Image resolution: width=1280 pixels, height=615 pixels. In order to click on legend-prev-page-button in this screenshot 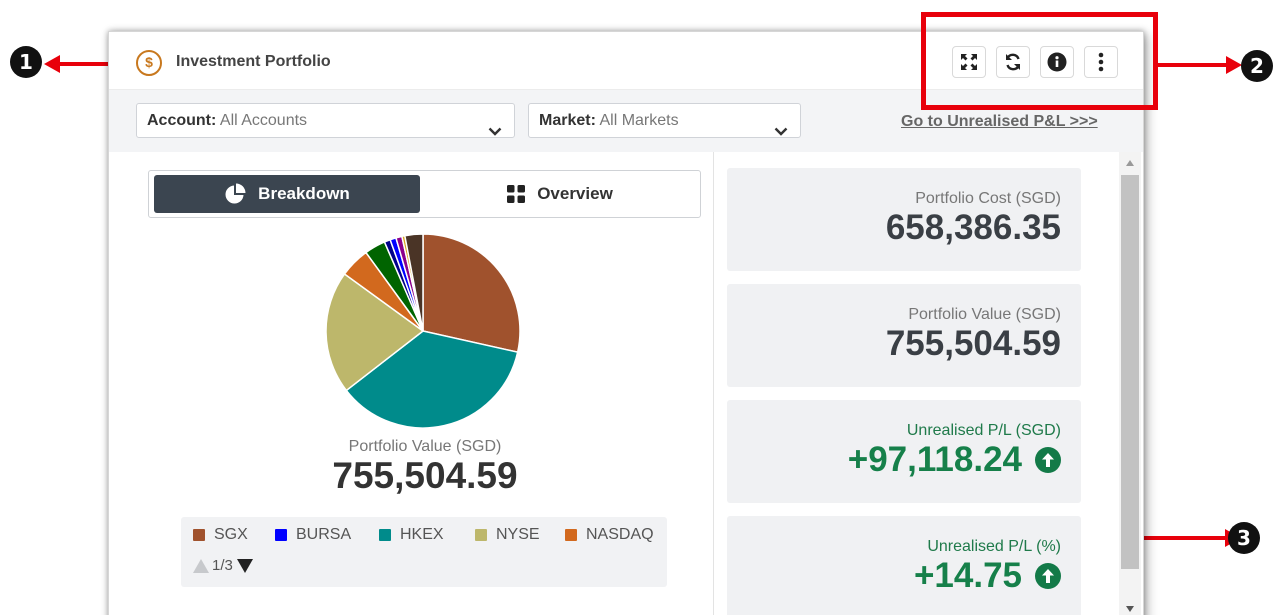, I will do `click(201, 565)`.